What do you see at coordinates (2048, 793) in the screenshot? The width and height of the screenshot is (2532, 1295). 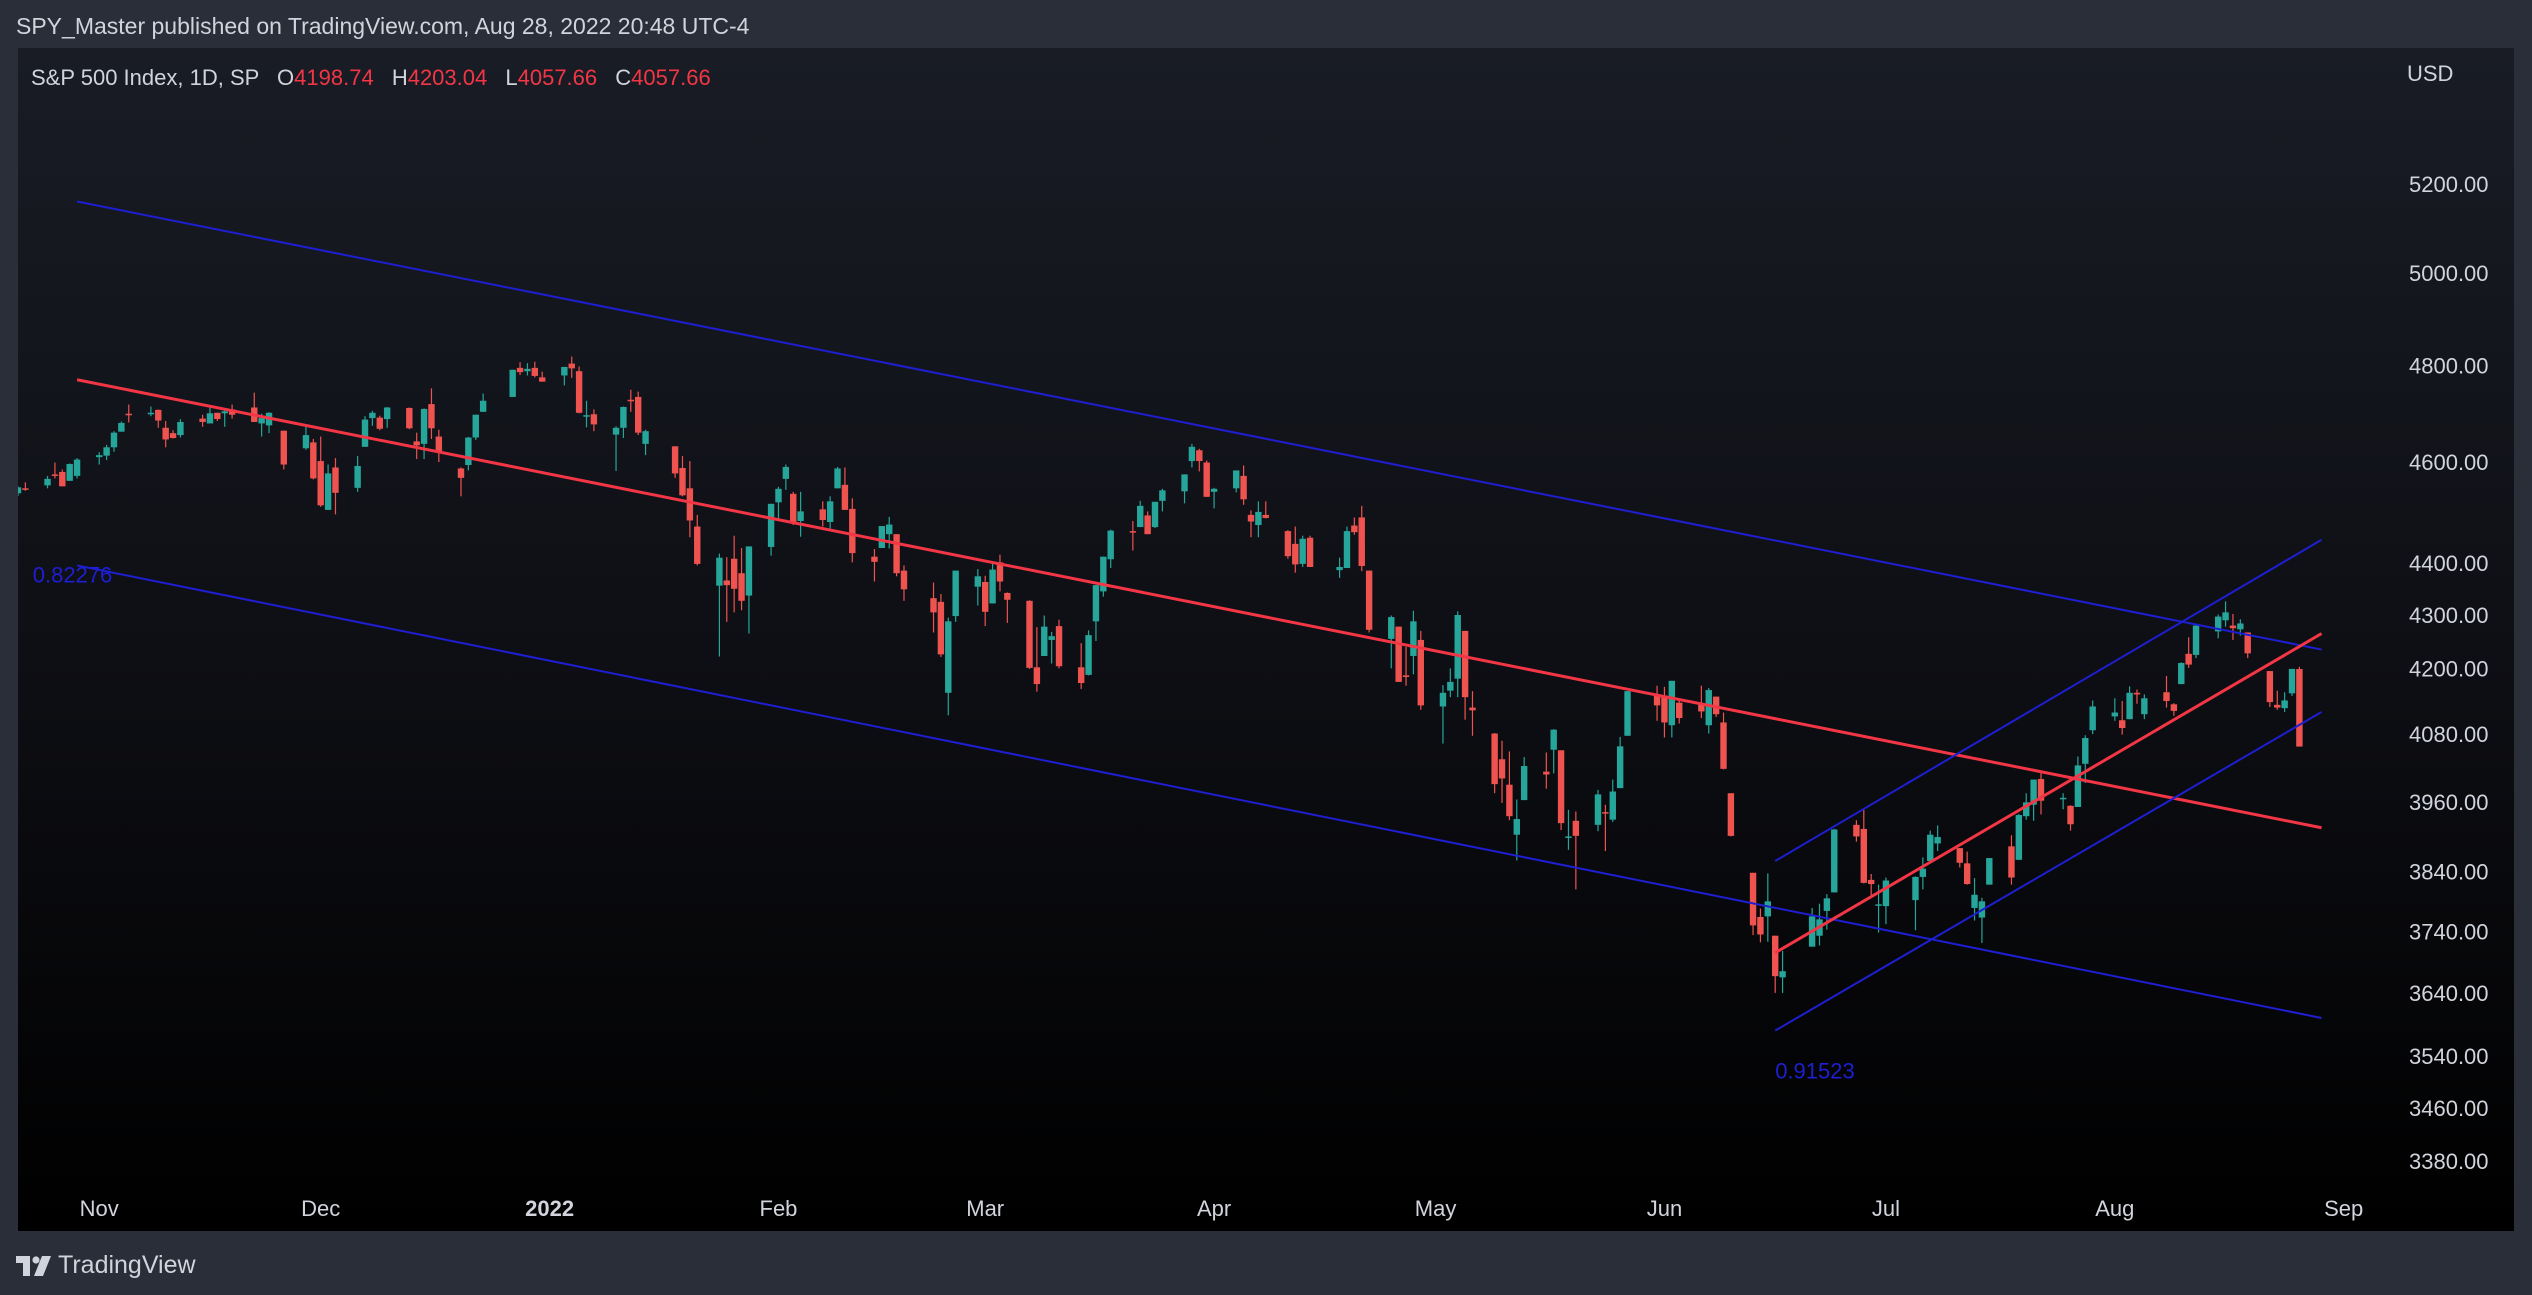 I see `trendline-red-short` at bounding box center [2048, 793].